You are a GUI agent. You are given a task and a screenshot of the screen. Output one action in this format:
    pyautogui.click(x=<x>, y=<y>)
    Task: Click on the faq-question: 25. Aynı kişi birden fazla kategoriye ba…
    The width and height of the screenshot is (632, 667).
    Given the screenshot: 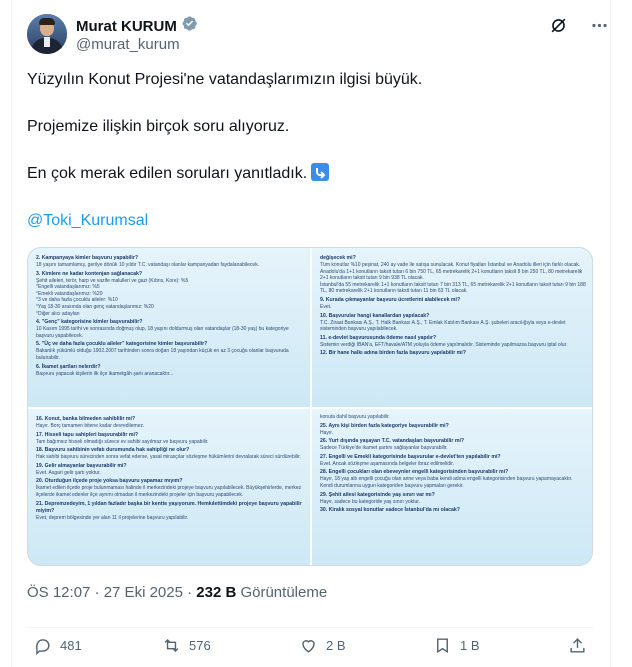 What is the action you would take?
    pyautogui.click(x=384, y=425)
    